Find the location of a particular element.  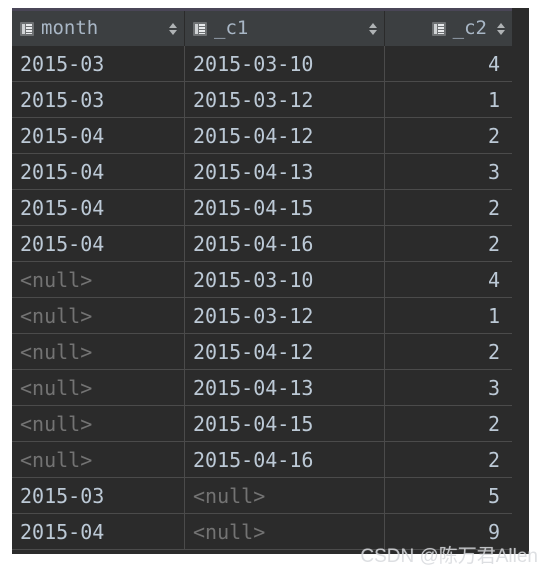

grid-header-row: month _c1 _c2 is located at coordinates (262, 28).